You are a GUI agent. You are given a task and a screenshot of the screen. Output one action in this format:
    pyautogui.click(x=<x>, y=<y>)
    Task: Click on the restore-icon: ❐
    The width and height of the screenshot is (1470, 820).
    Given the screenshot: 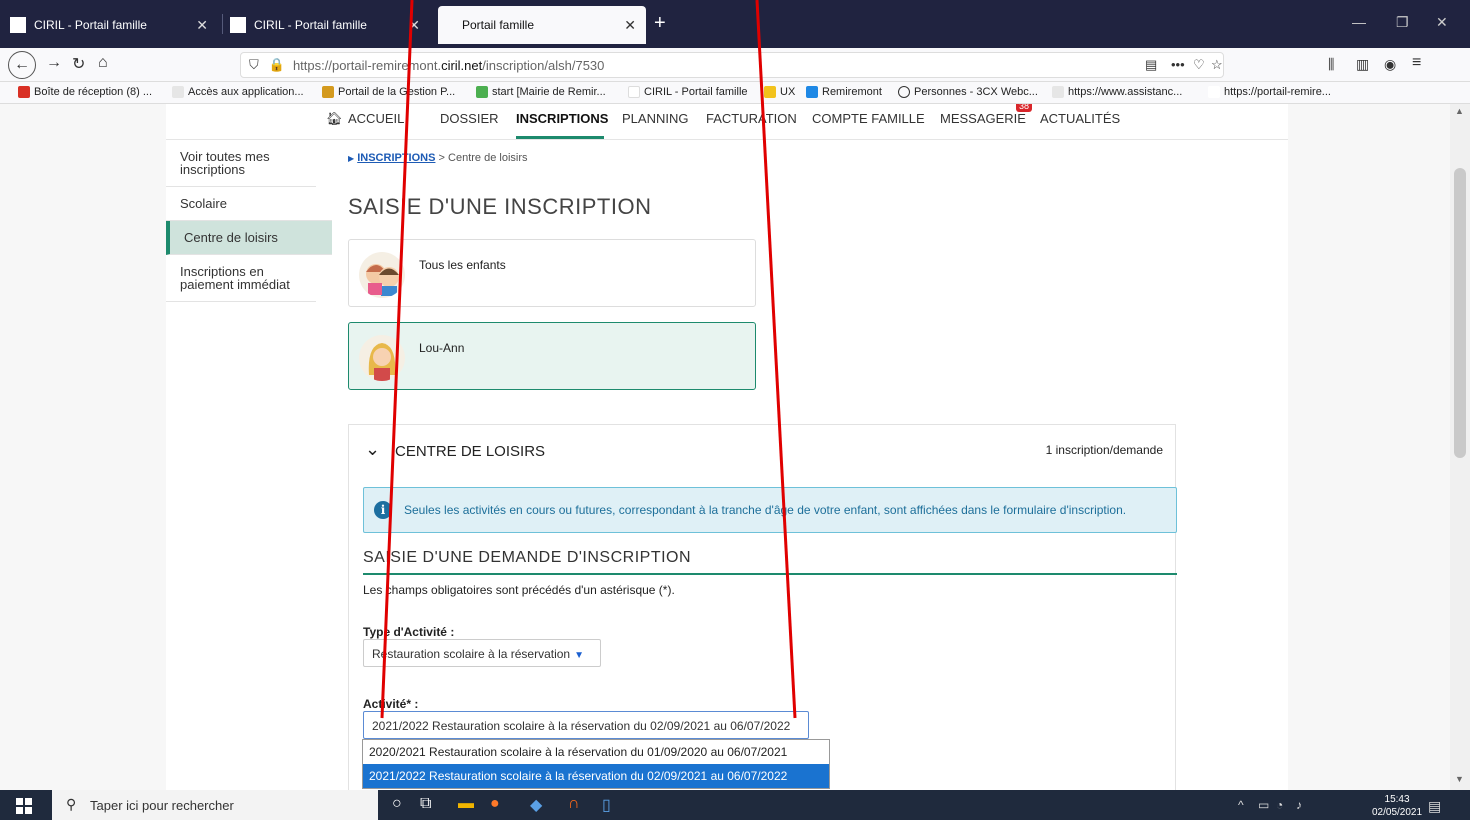 What is the action you would take?
    pyautogui.click(x=1402, y=22)
    